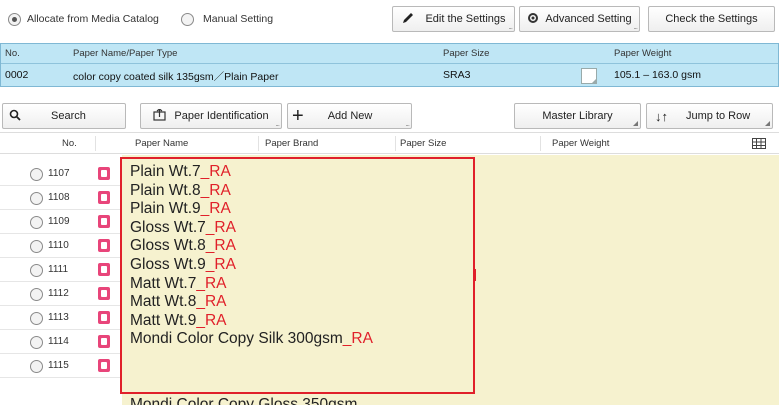  I want to click on col-header-weight: Paper Weight, so click(643, 53).